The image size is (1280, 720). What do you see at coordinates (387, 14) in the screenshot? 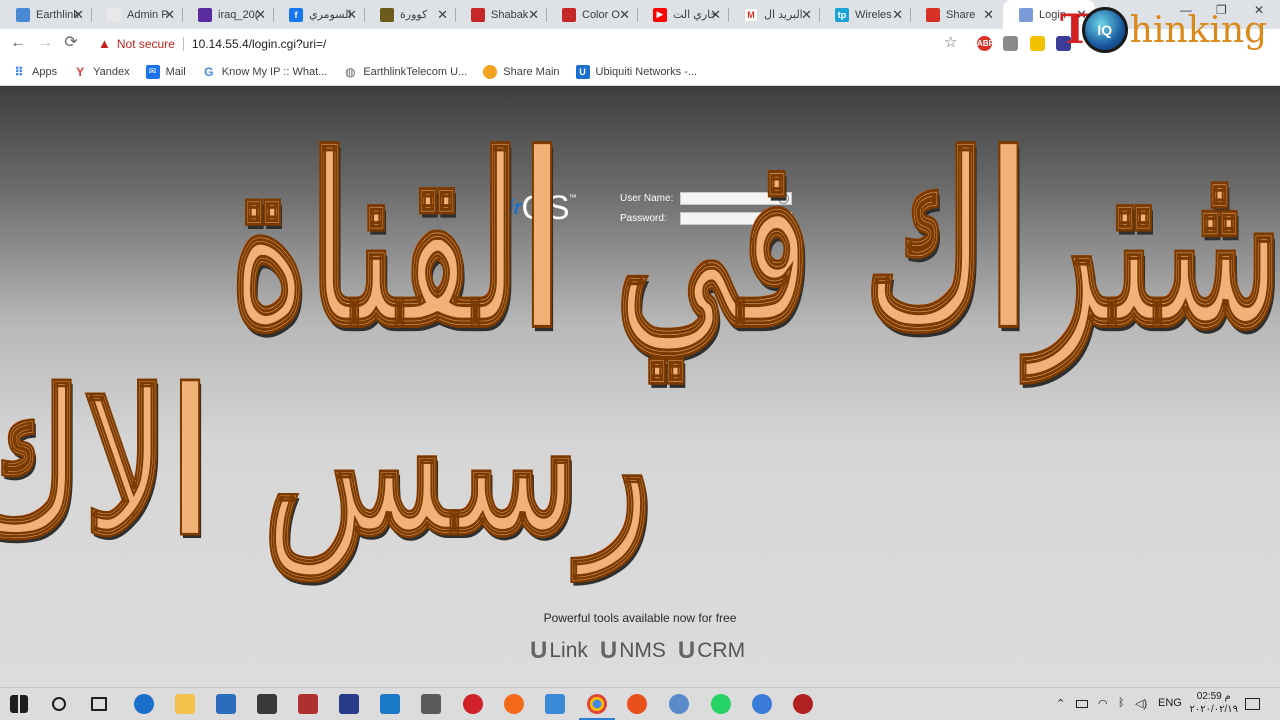
I see `kooora-icon` at bounding box center [387, 14].